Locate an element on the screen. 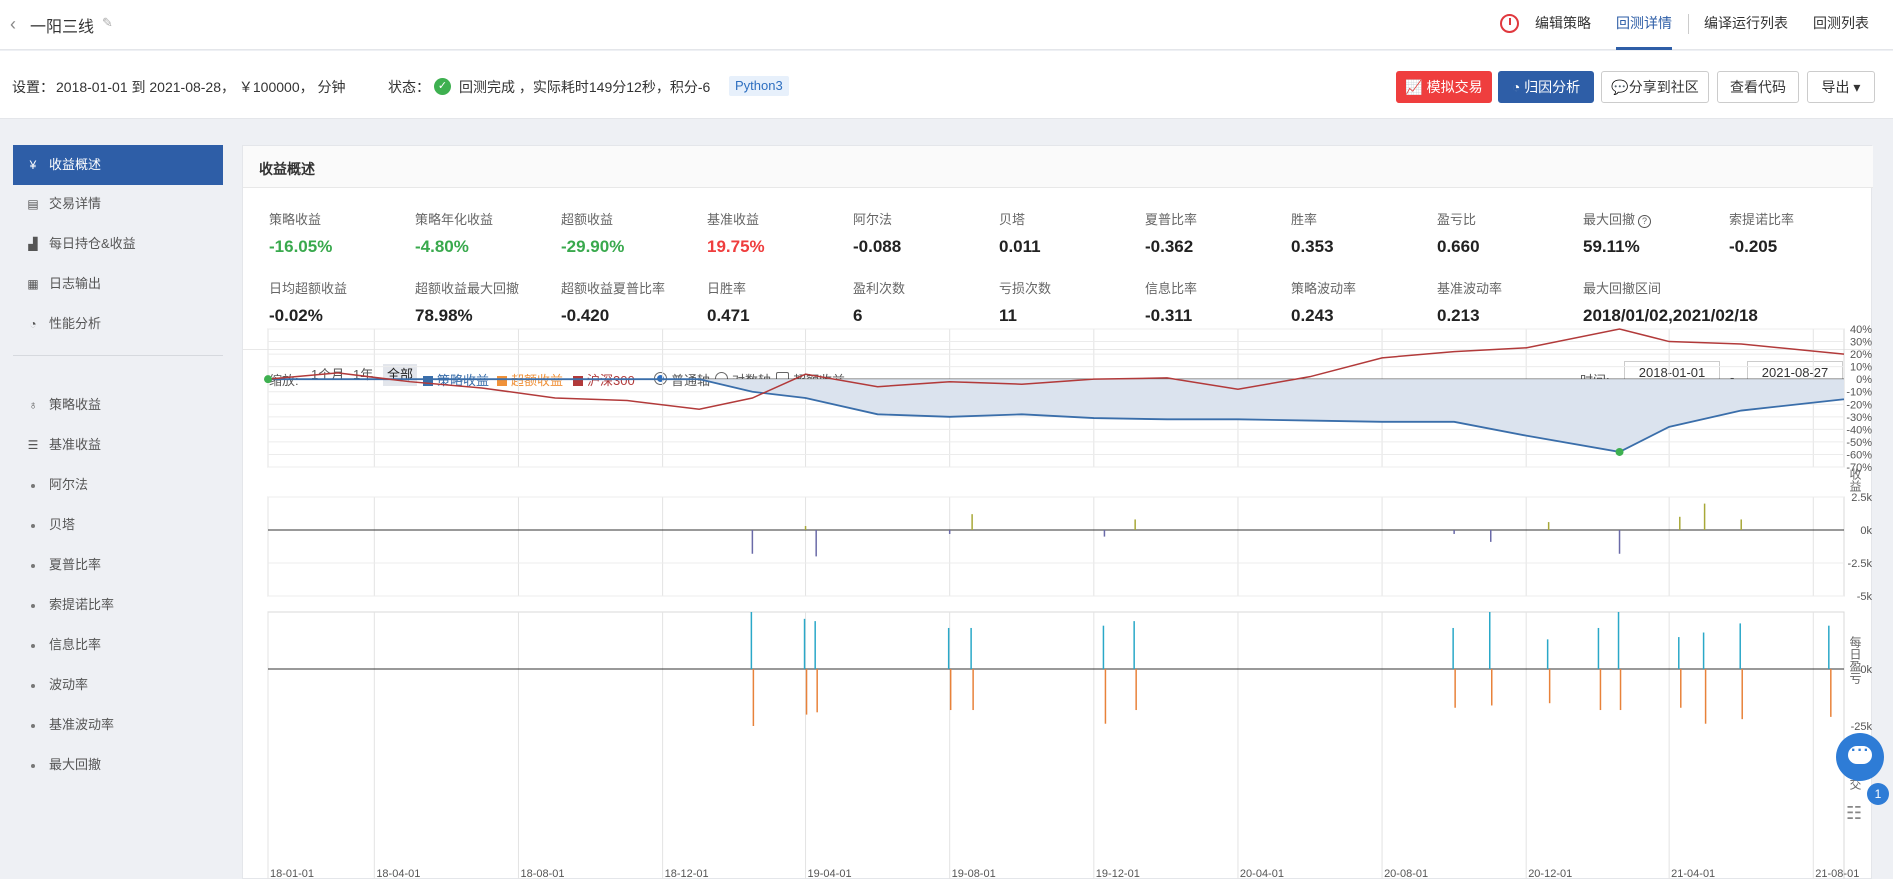 The width and height of the screenshot is (1893, 879). sidebar-label: 收益概述 is located at coordinates (75, 164).